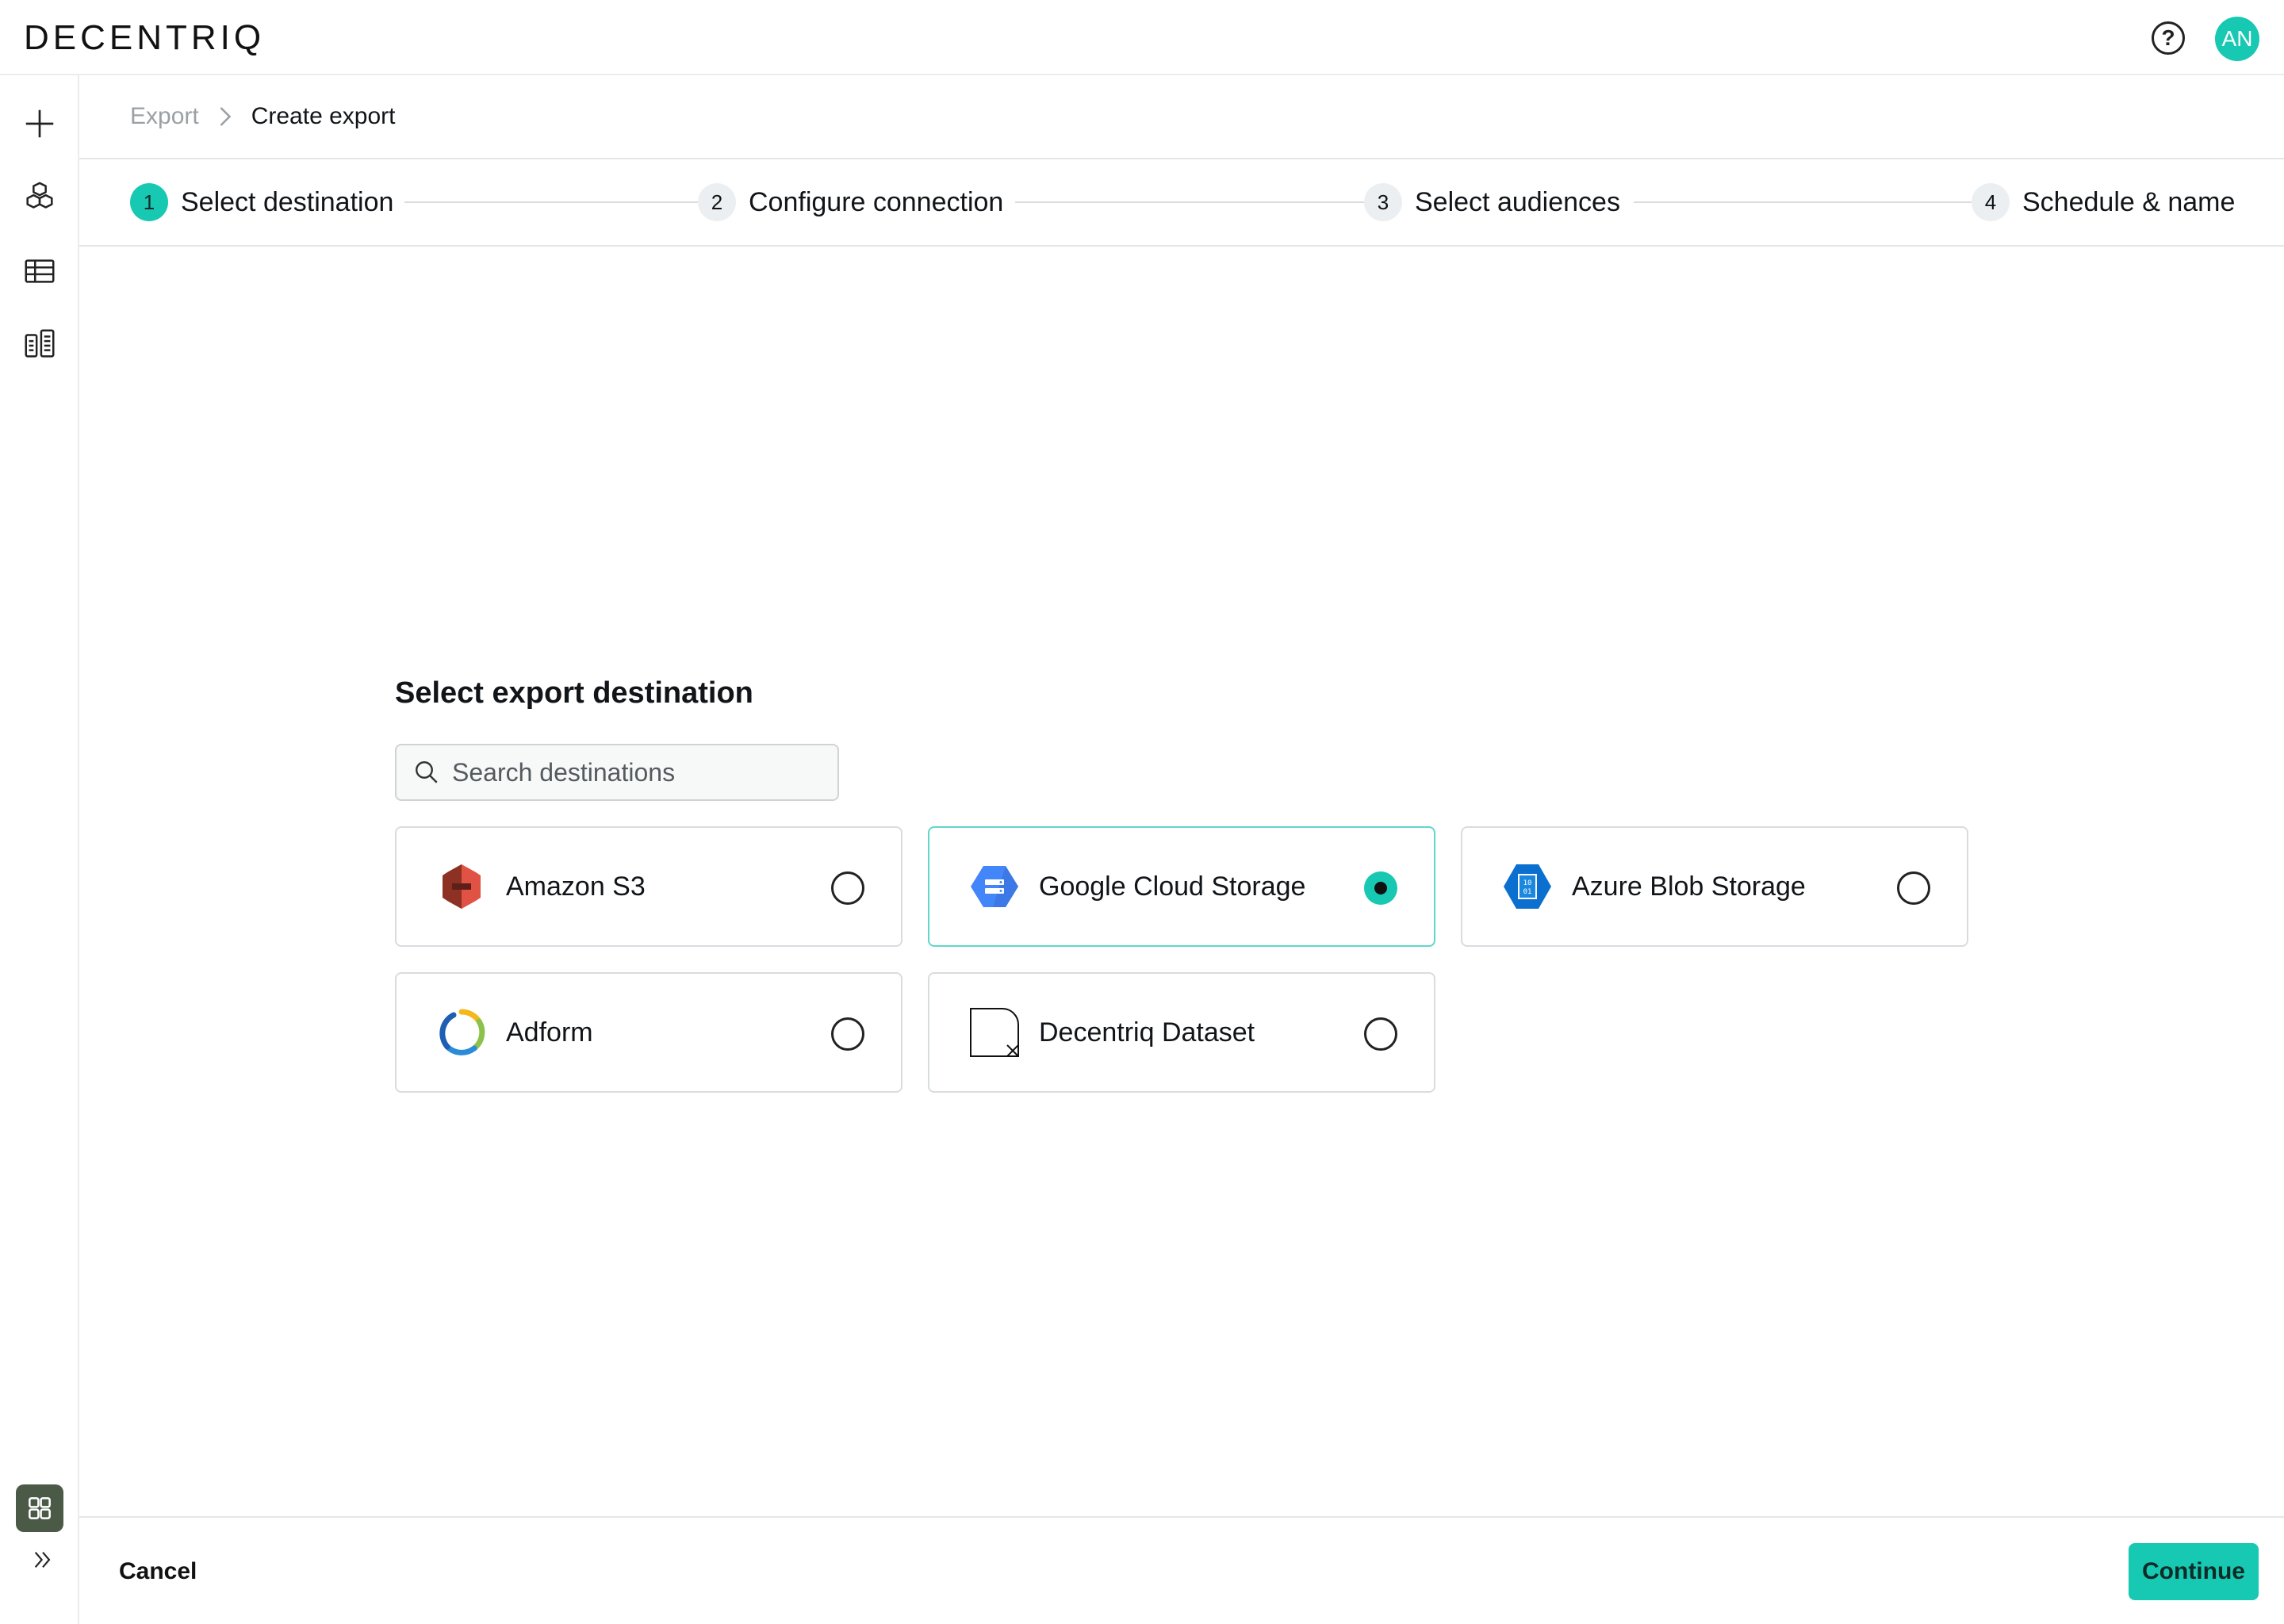 The width and height of the screenshot is (2284, 1624). I want to click on destination-label: Google Cloud Storage, so click(1172, 886).